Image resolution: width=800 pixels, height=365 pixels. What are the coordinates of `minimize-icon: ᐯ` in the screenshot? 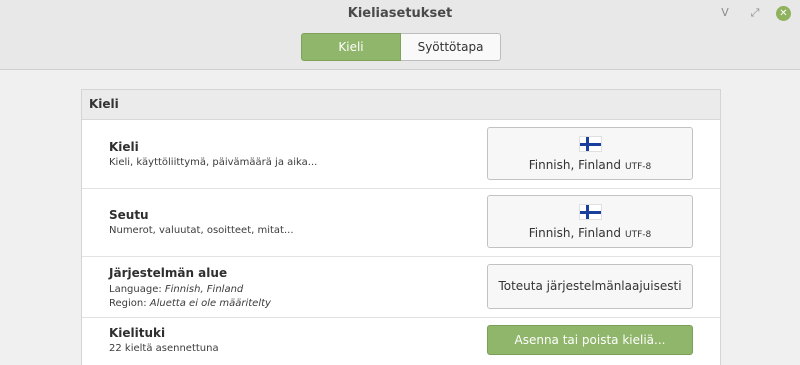 It's located at (725, 13).